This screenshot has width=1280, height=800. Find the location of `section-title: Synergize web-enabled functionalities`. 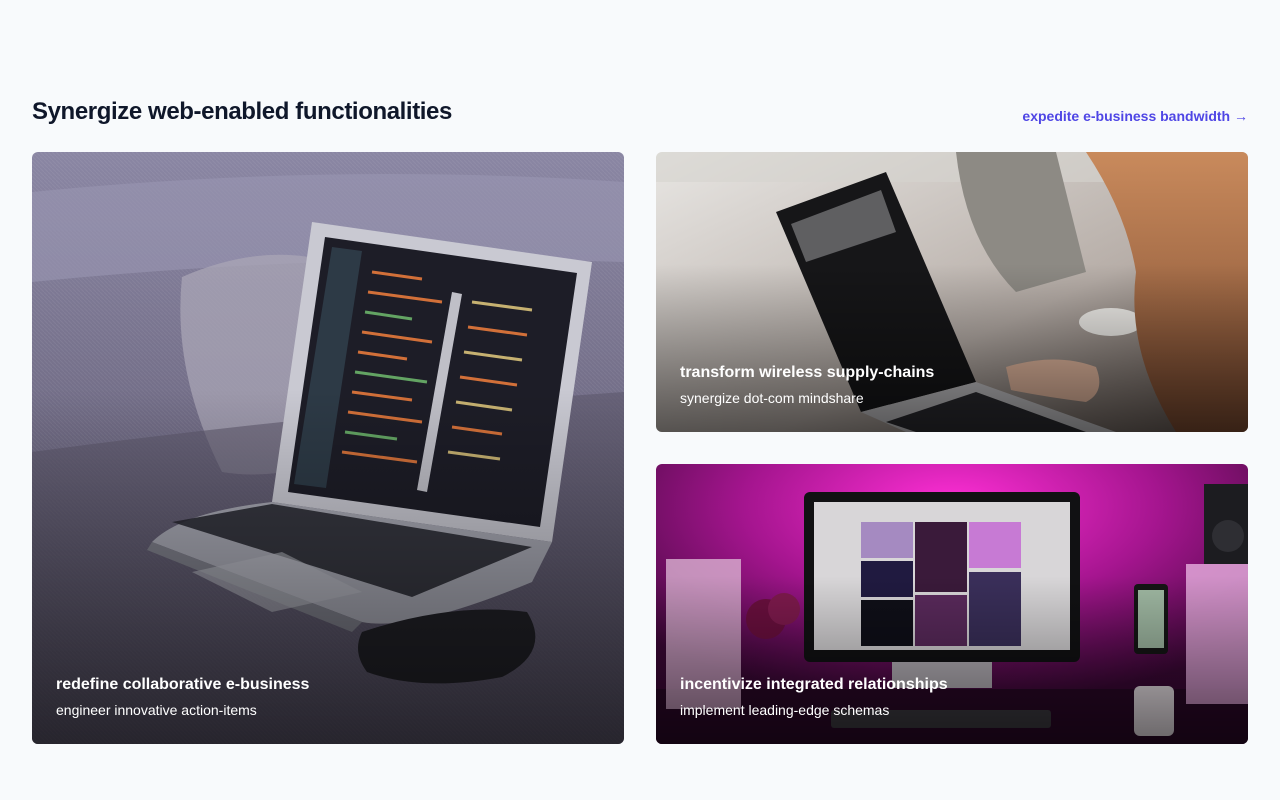

section-title: Synergize web-enabled functionalities is located at coordinates (242, 111).